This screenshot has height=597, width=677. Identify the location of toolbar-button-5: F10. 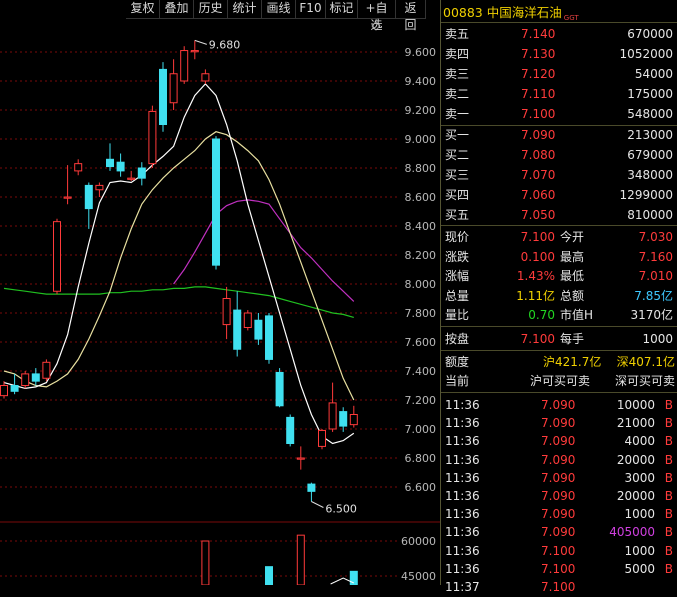
(311, 9).